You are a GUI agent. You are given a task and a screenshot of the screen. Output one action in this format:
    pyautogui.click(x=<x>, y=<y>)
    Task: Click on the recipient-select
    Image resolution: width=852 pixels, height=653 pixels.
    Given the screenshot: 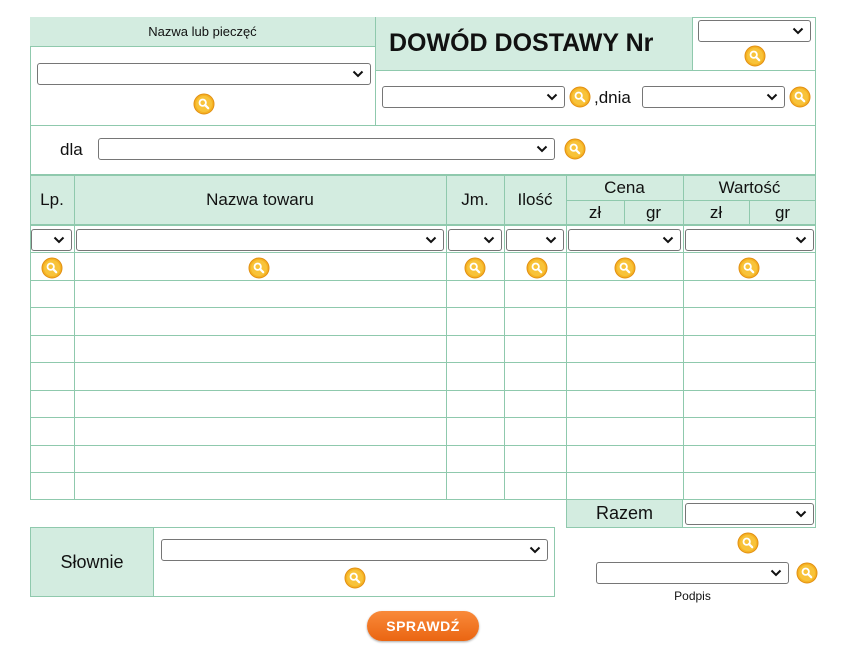 What is the action you would take?
    pyautogui.click(x=326, y=149)
    